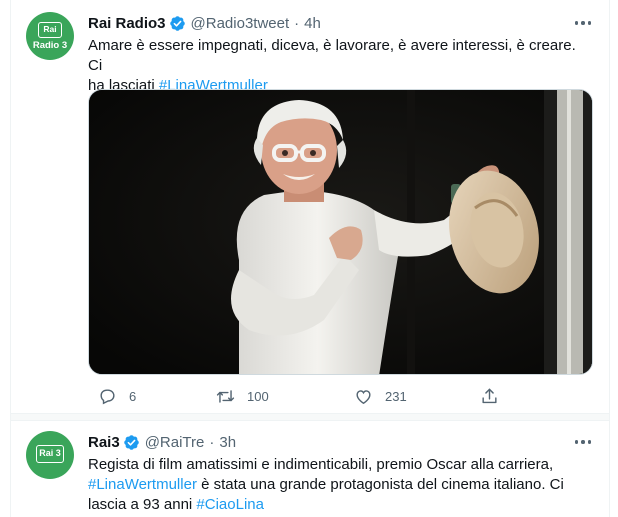 The image size is (618, 517). Describe the element at coordinates (340, 396) in the screenshot. I see `tweet-actions: 6 100 231` at that location.